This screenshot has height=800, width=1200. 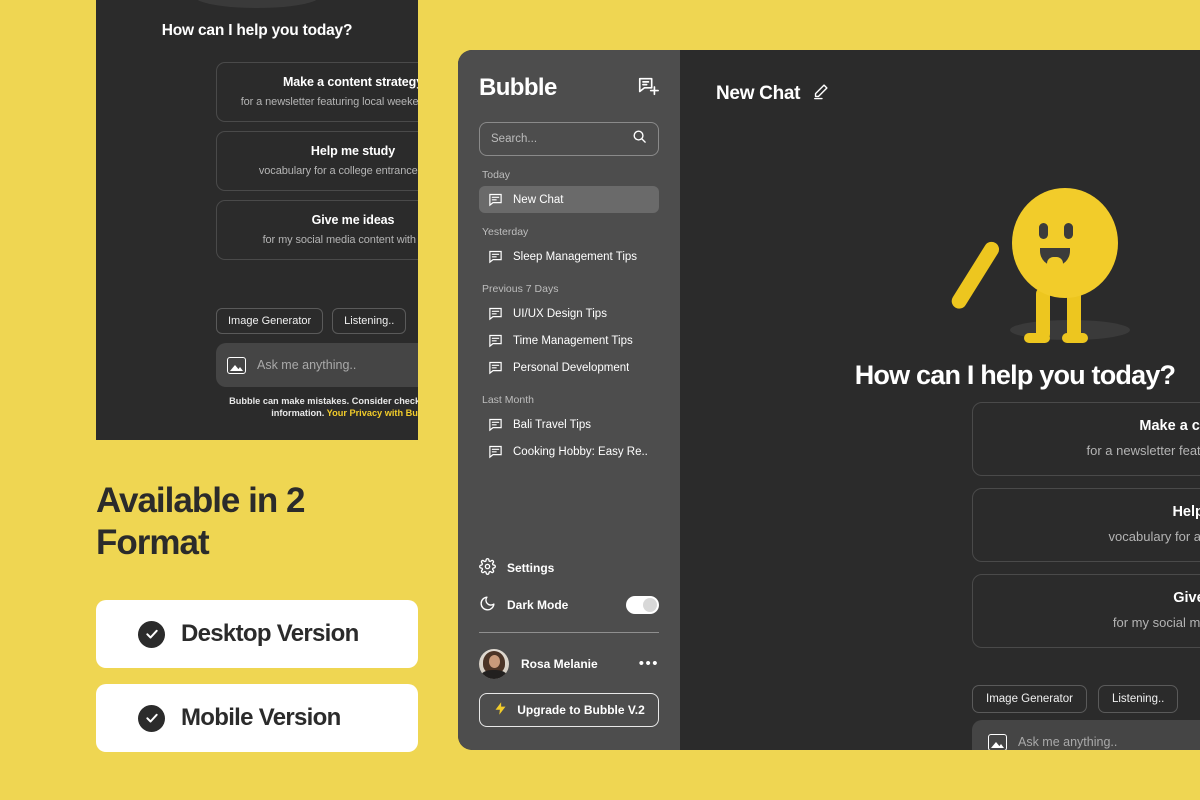 I want to click on mobile-chip-row: Image Generator Listening.., so click(x=311, y=321).